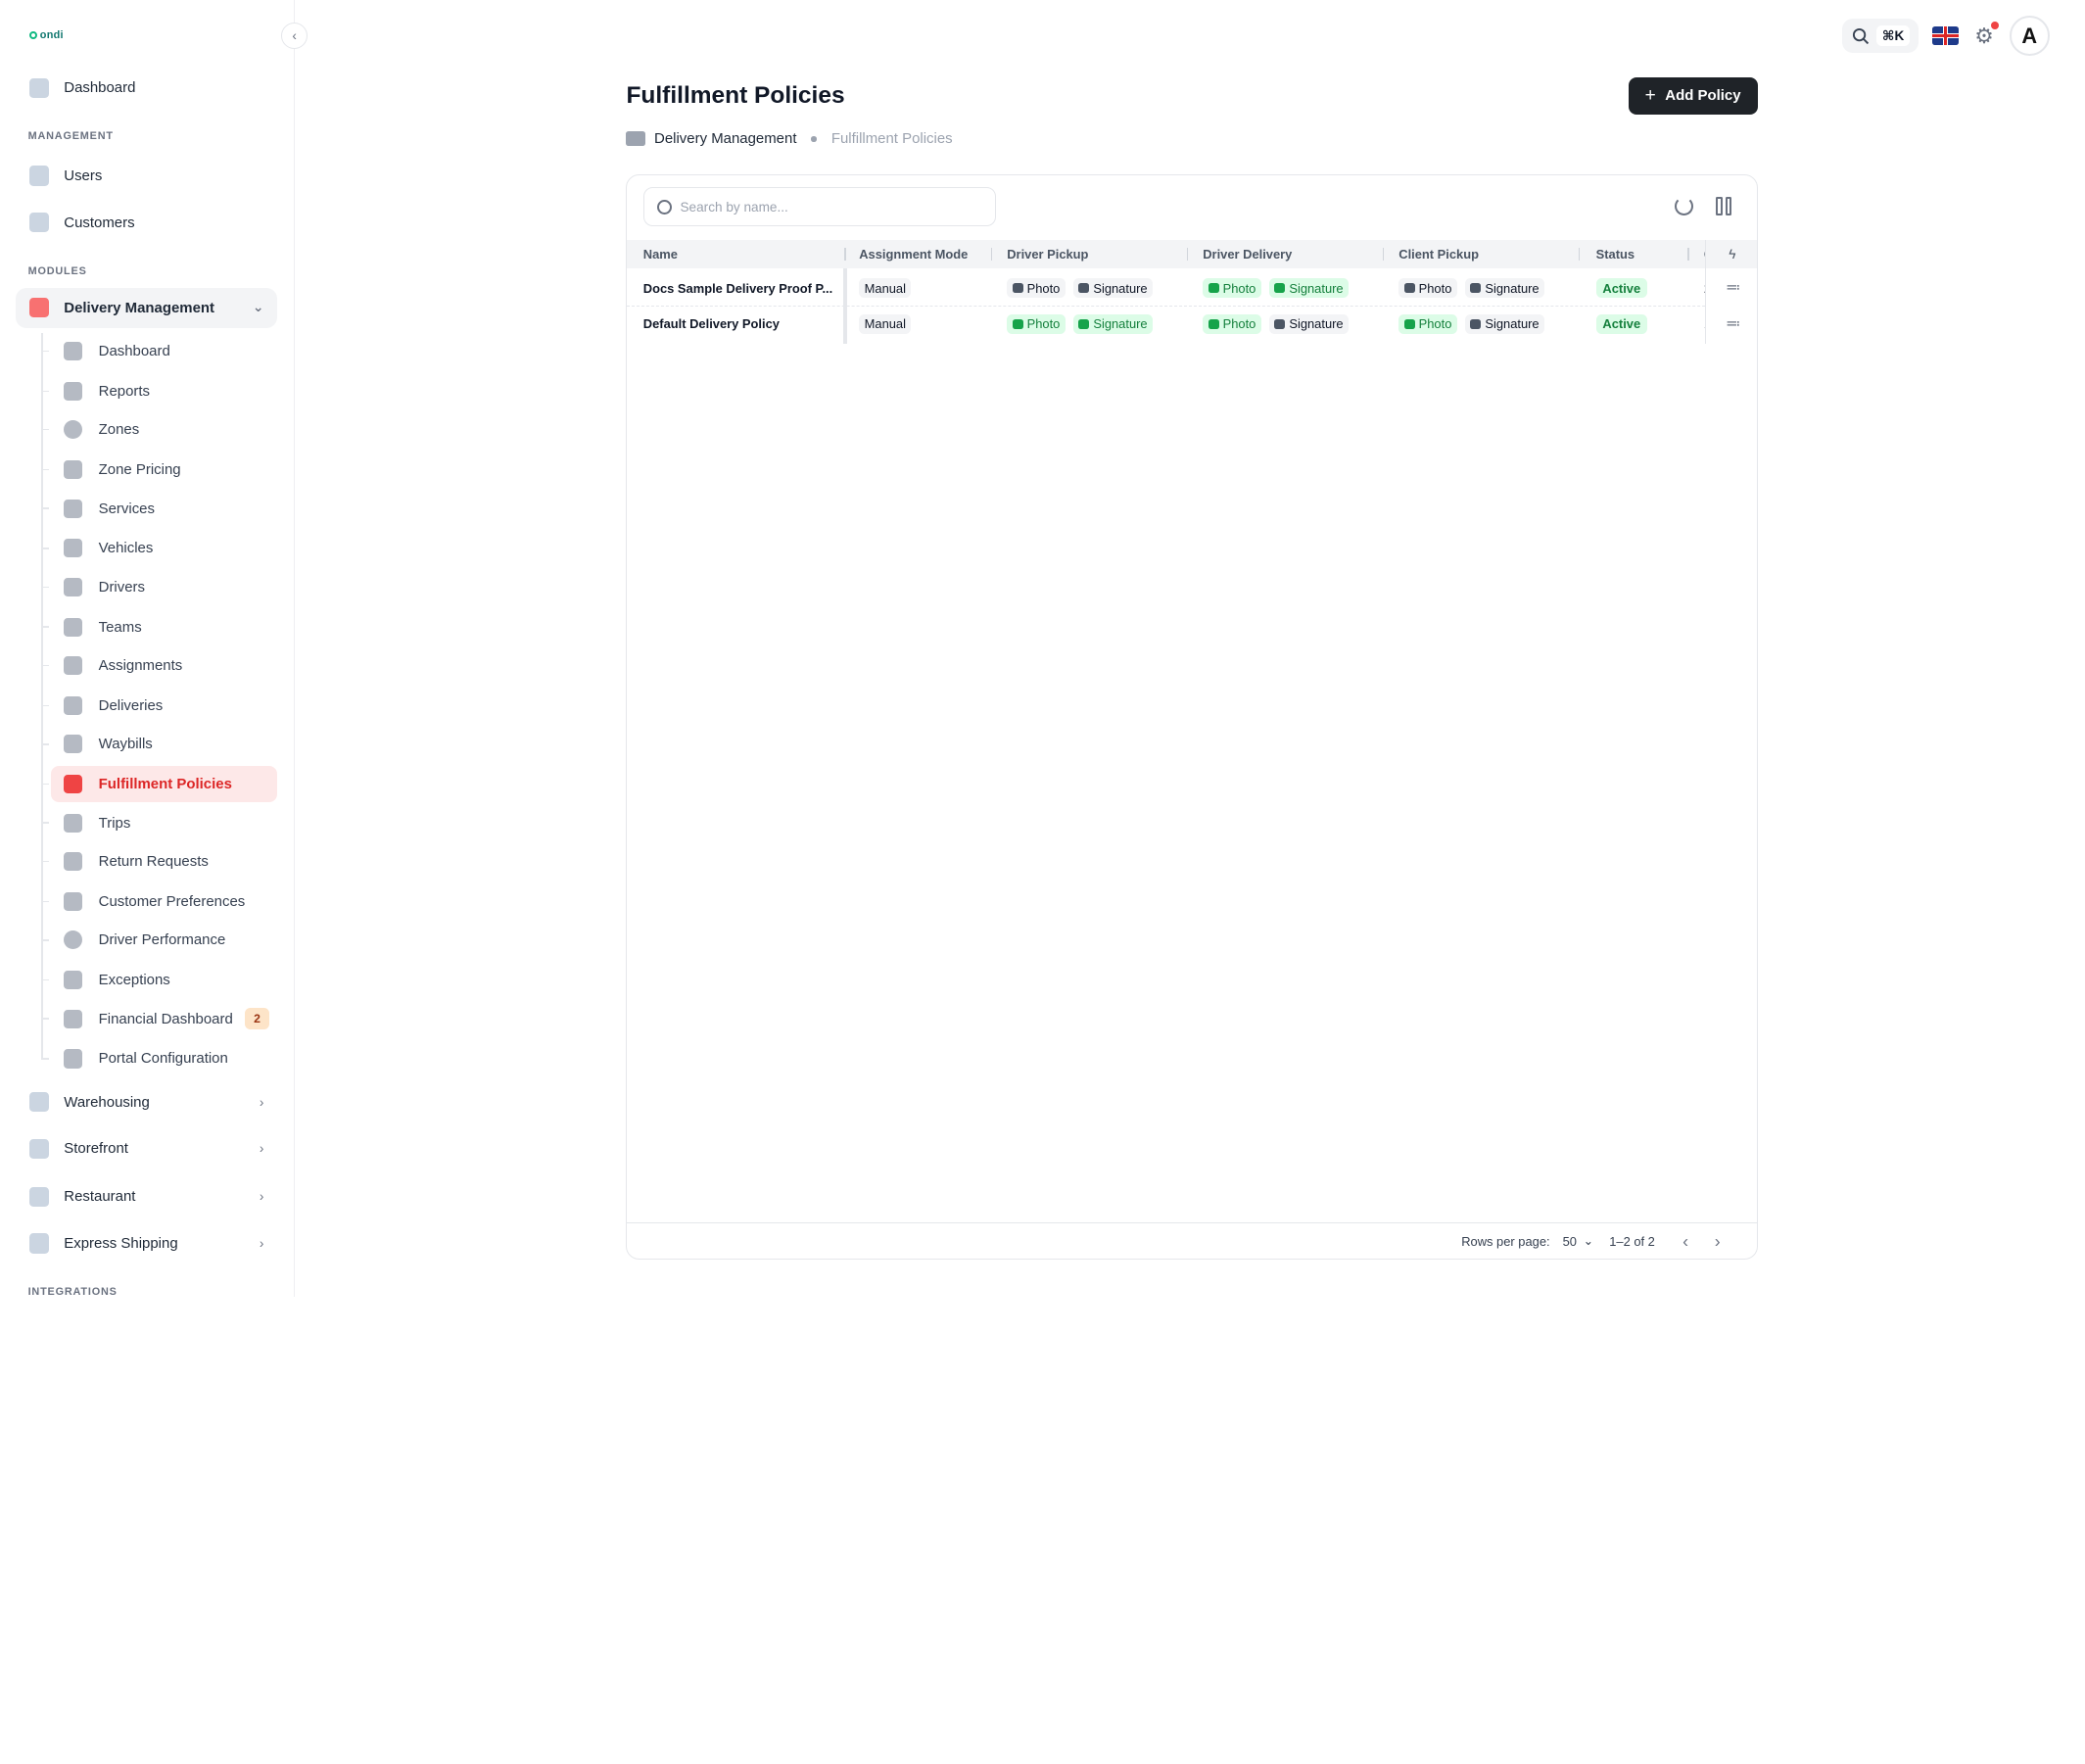 The width and height of the screenshot is (2085, 1764). Describe the element at coordinates (1489, 254) in the screenshot. I see `column-header-client-pickup: Client Pickup` at that location.